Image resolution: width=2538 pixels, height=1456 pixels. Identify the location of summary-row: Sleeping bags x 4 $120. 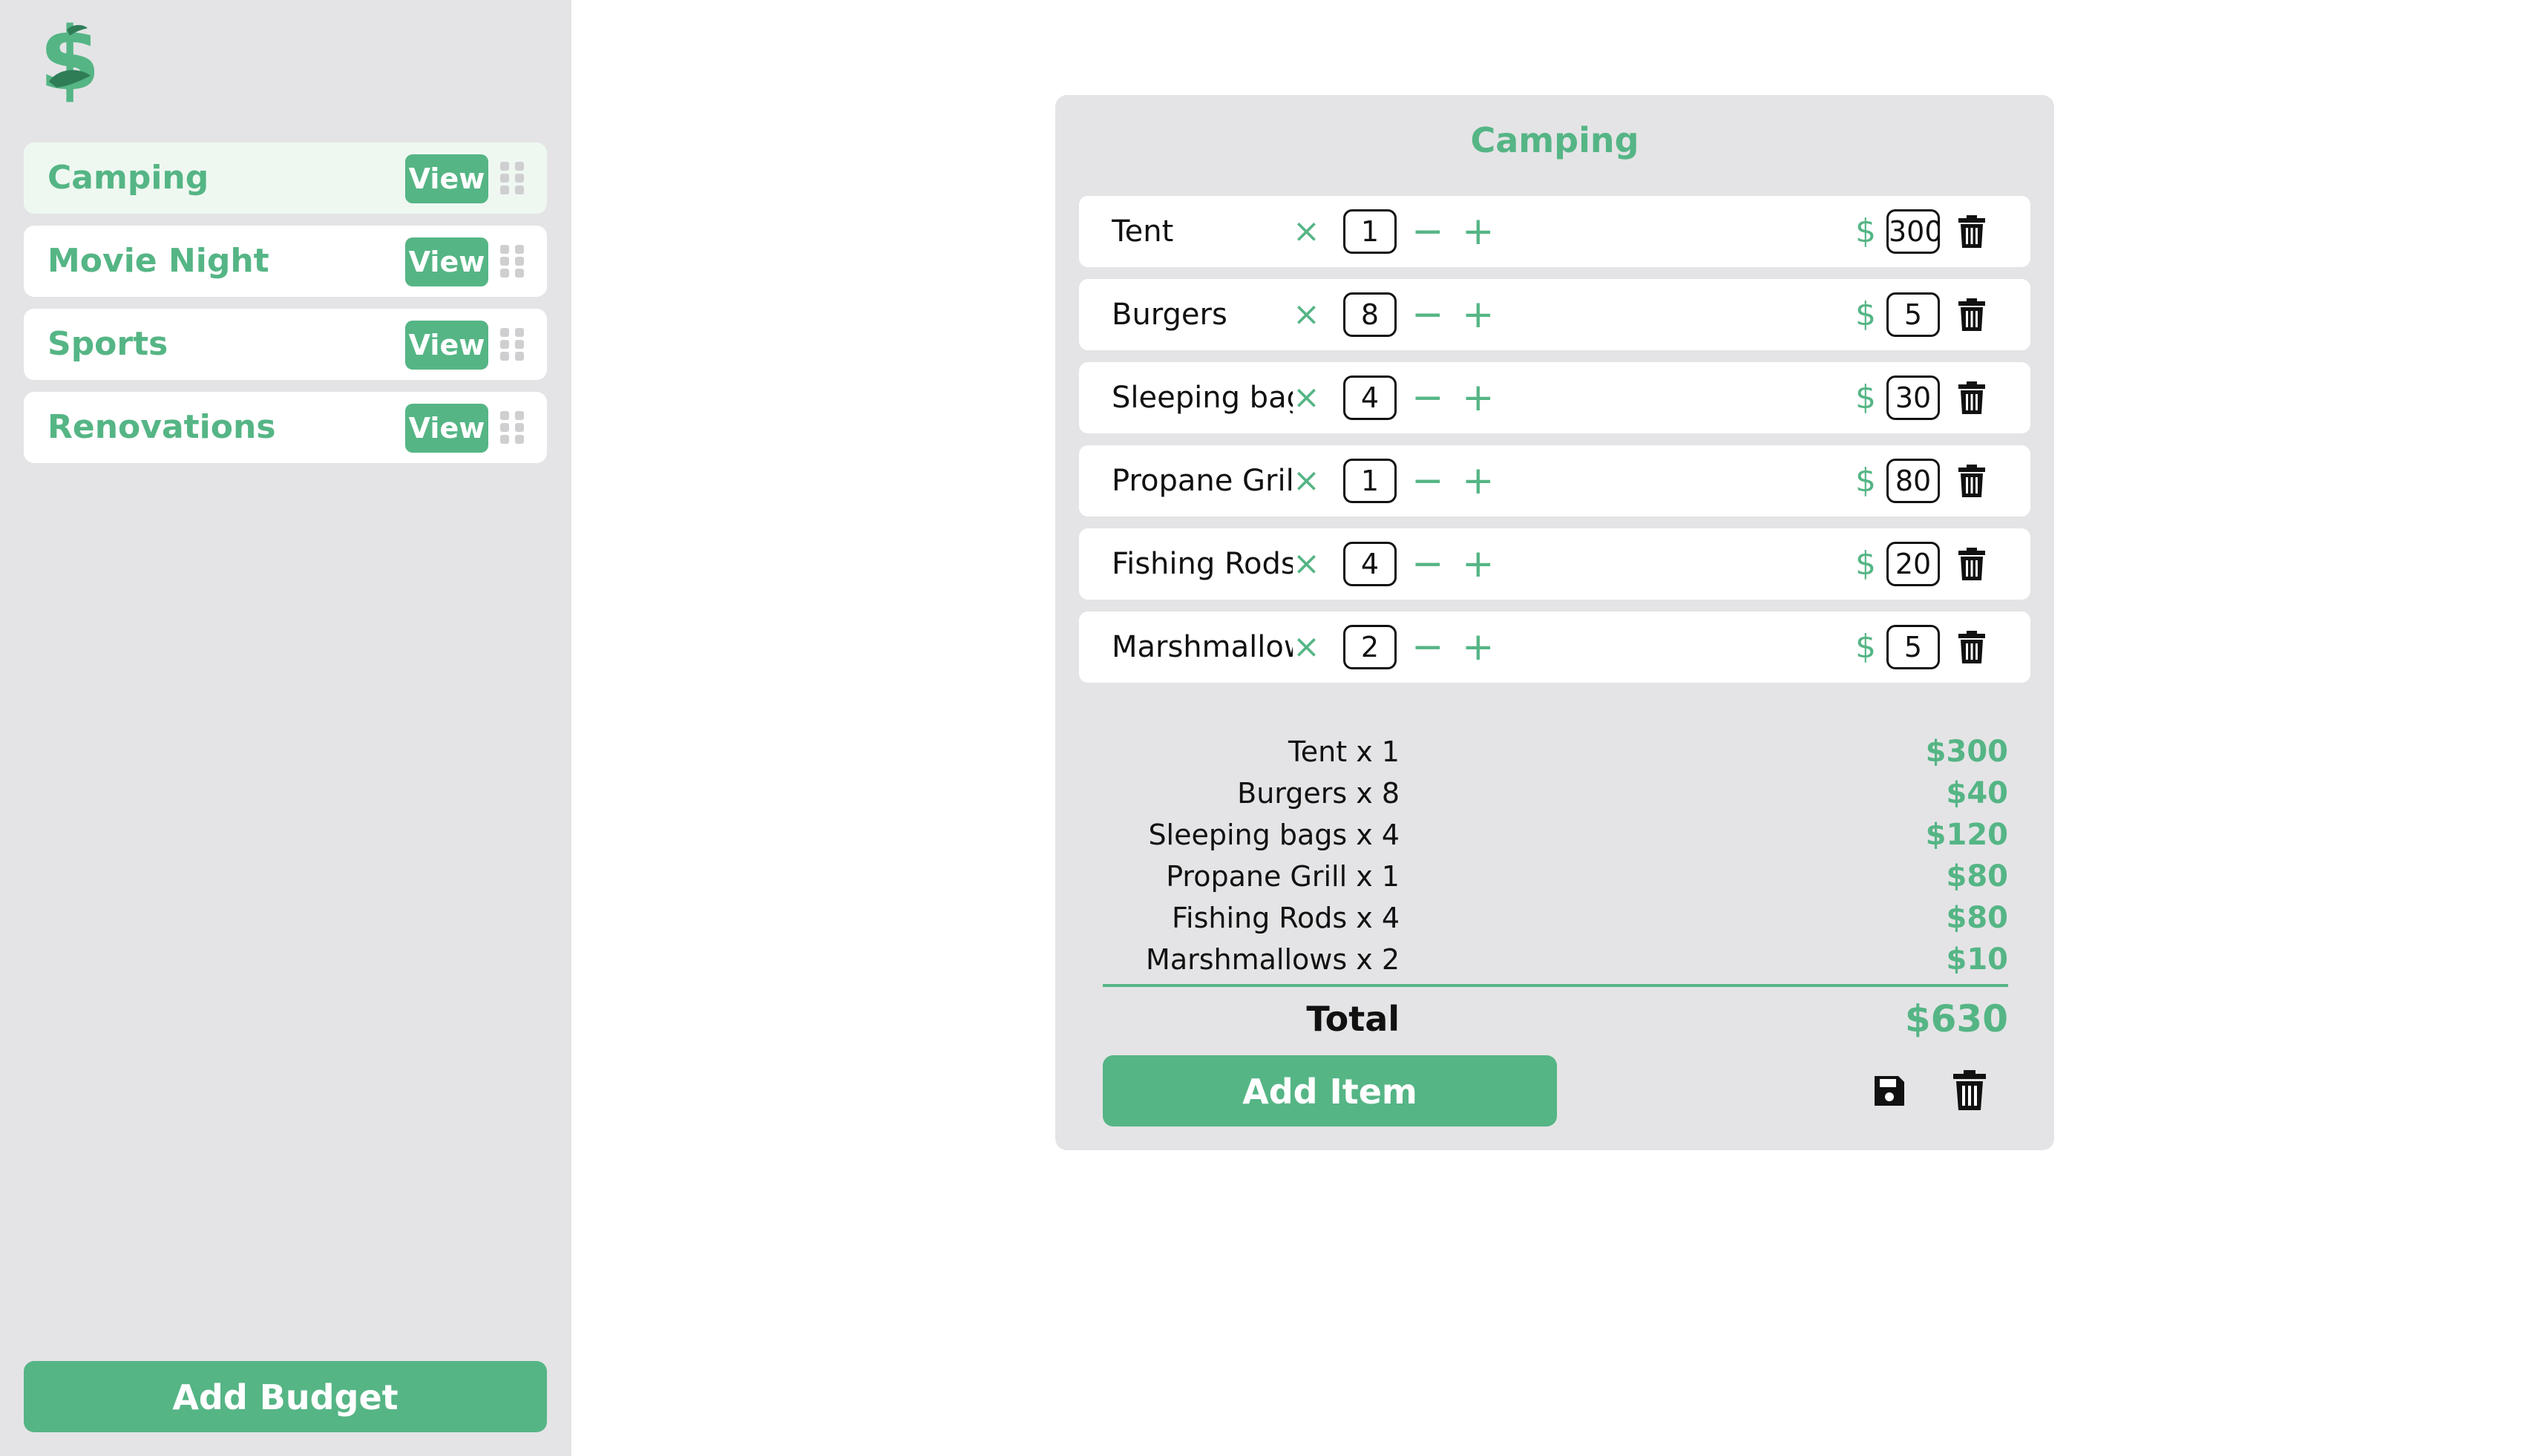
(1555, 835).